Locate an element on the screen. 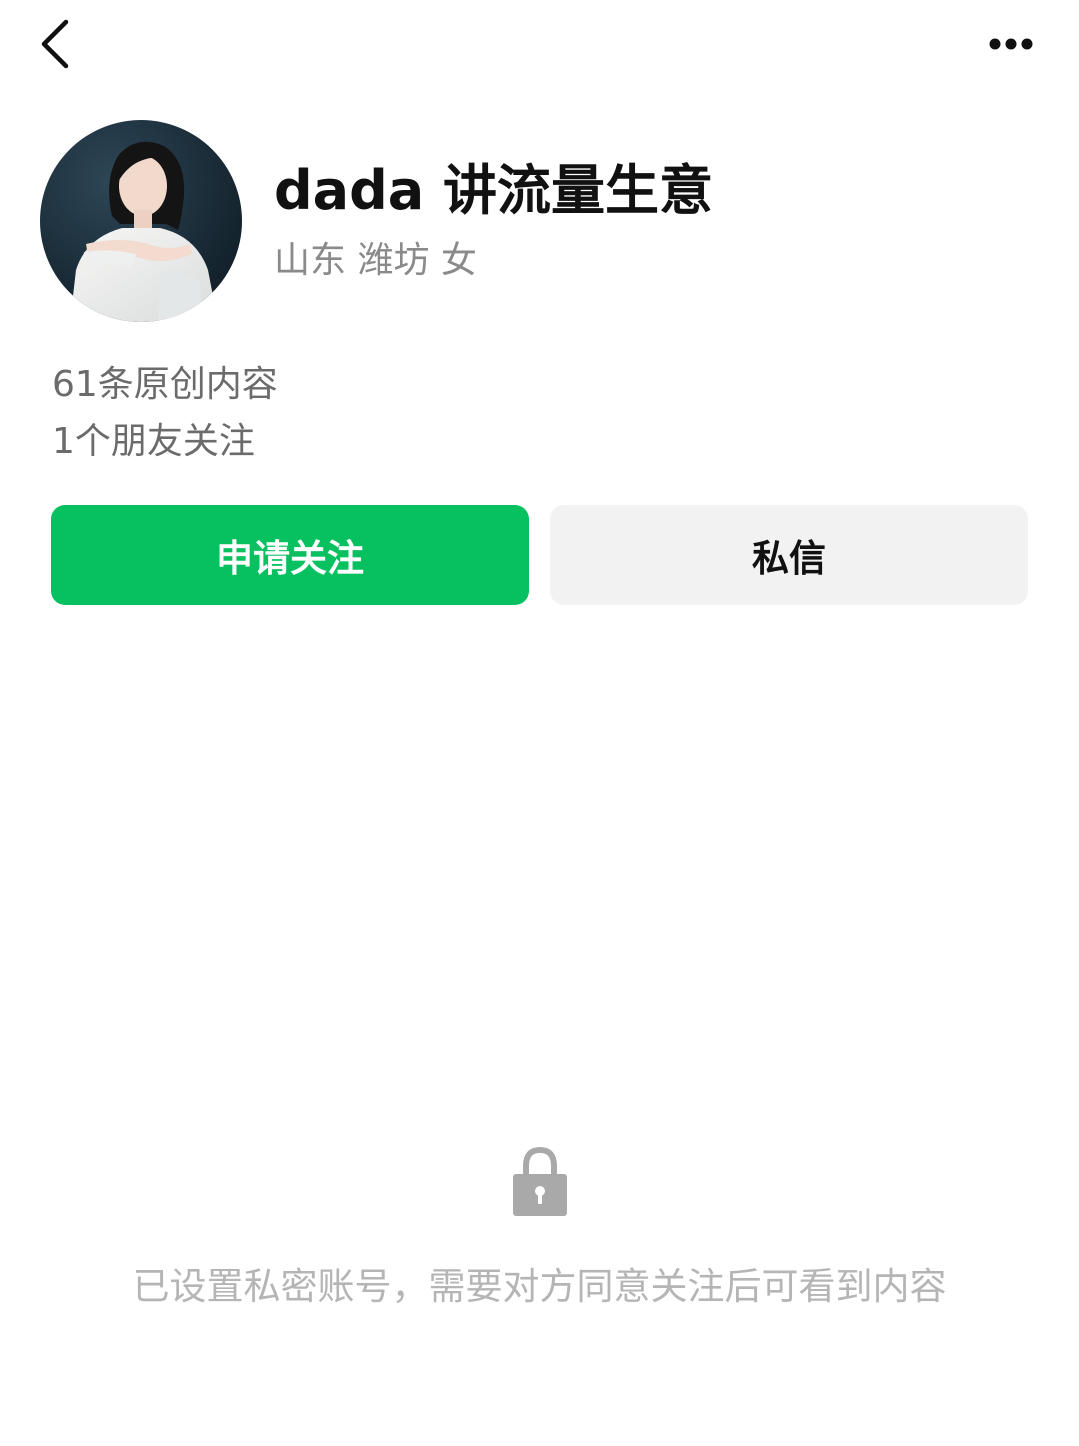 The image size is (1079, 1446). avatar is located at coordinates (141, 221).